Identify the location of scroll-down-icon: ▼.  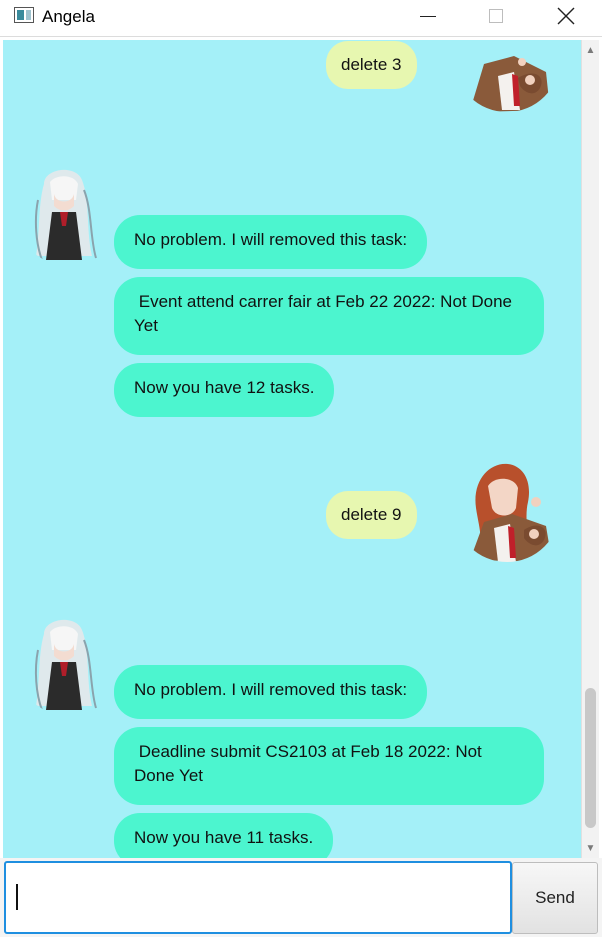
(590, 848).